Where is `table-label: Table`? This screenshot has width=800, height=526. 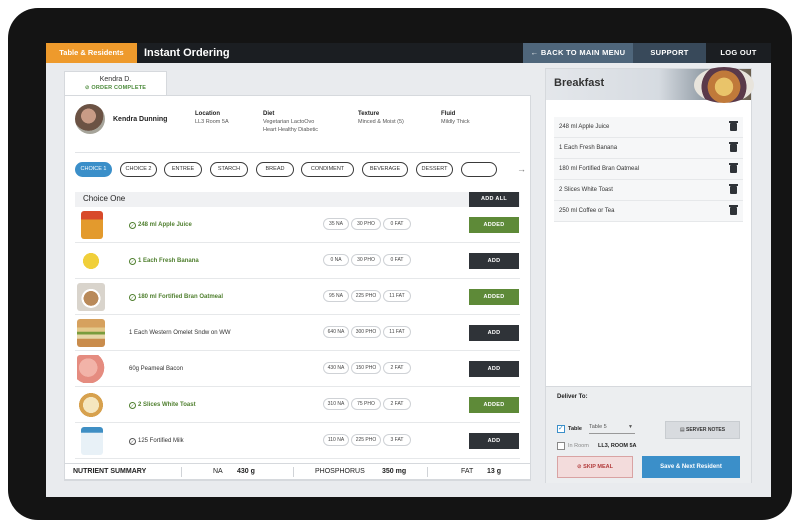
table-label: Table is located at coordinates (575, 429).